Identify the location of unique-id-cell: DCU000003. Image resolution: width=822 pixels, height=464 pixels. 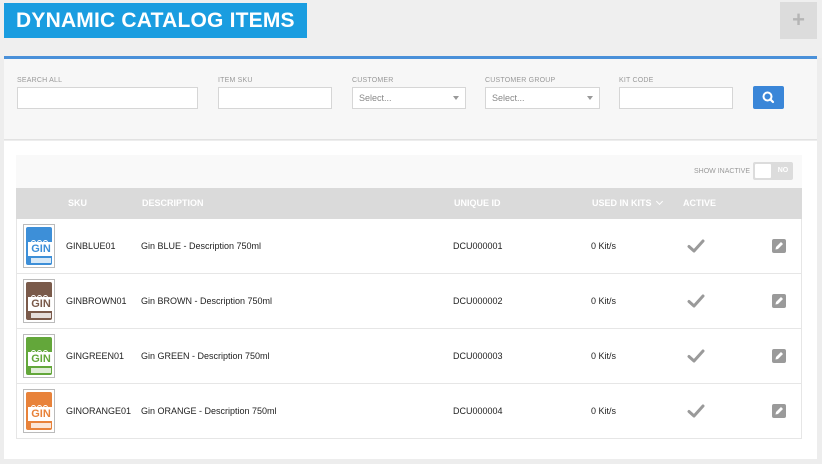
(478, 356).